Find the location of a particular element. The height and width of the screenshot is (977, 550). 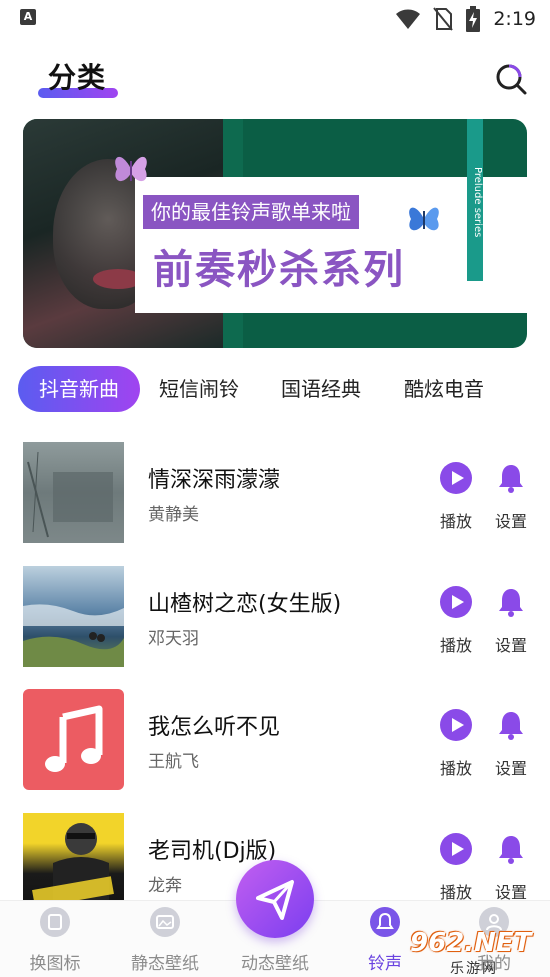

nav-change-icon: 换图标 is located at coordinates (55, 940).